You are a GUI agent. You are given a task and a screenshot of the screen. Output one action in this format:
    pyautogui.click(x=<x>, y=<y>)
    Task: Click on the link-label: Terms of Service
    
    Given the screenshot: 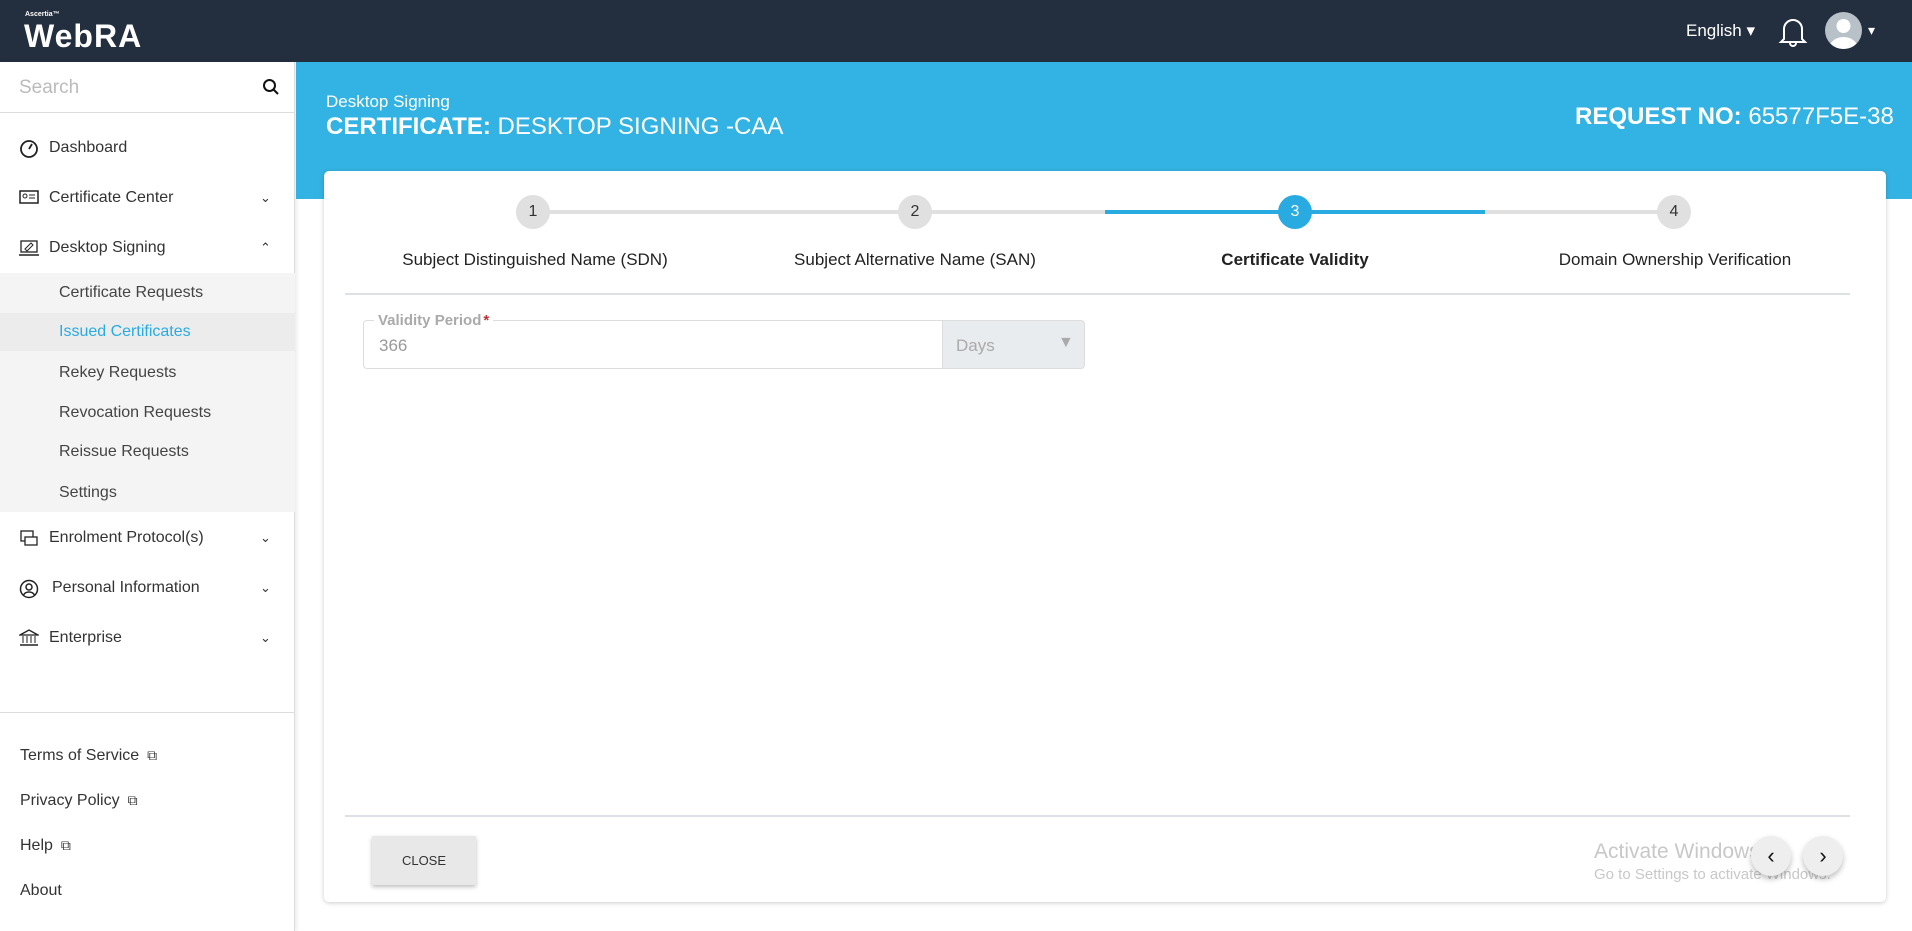 What is the action you would take?
    pyautogui.click(x=80, y=755)
    